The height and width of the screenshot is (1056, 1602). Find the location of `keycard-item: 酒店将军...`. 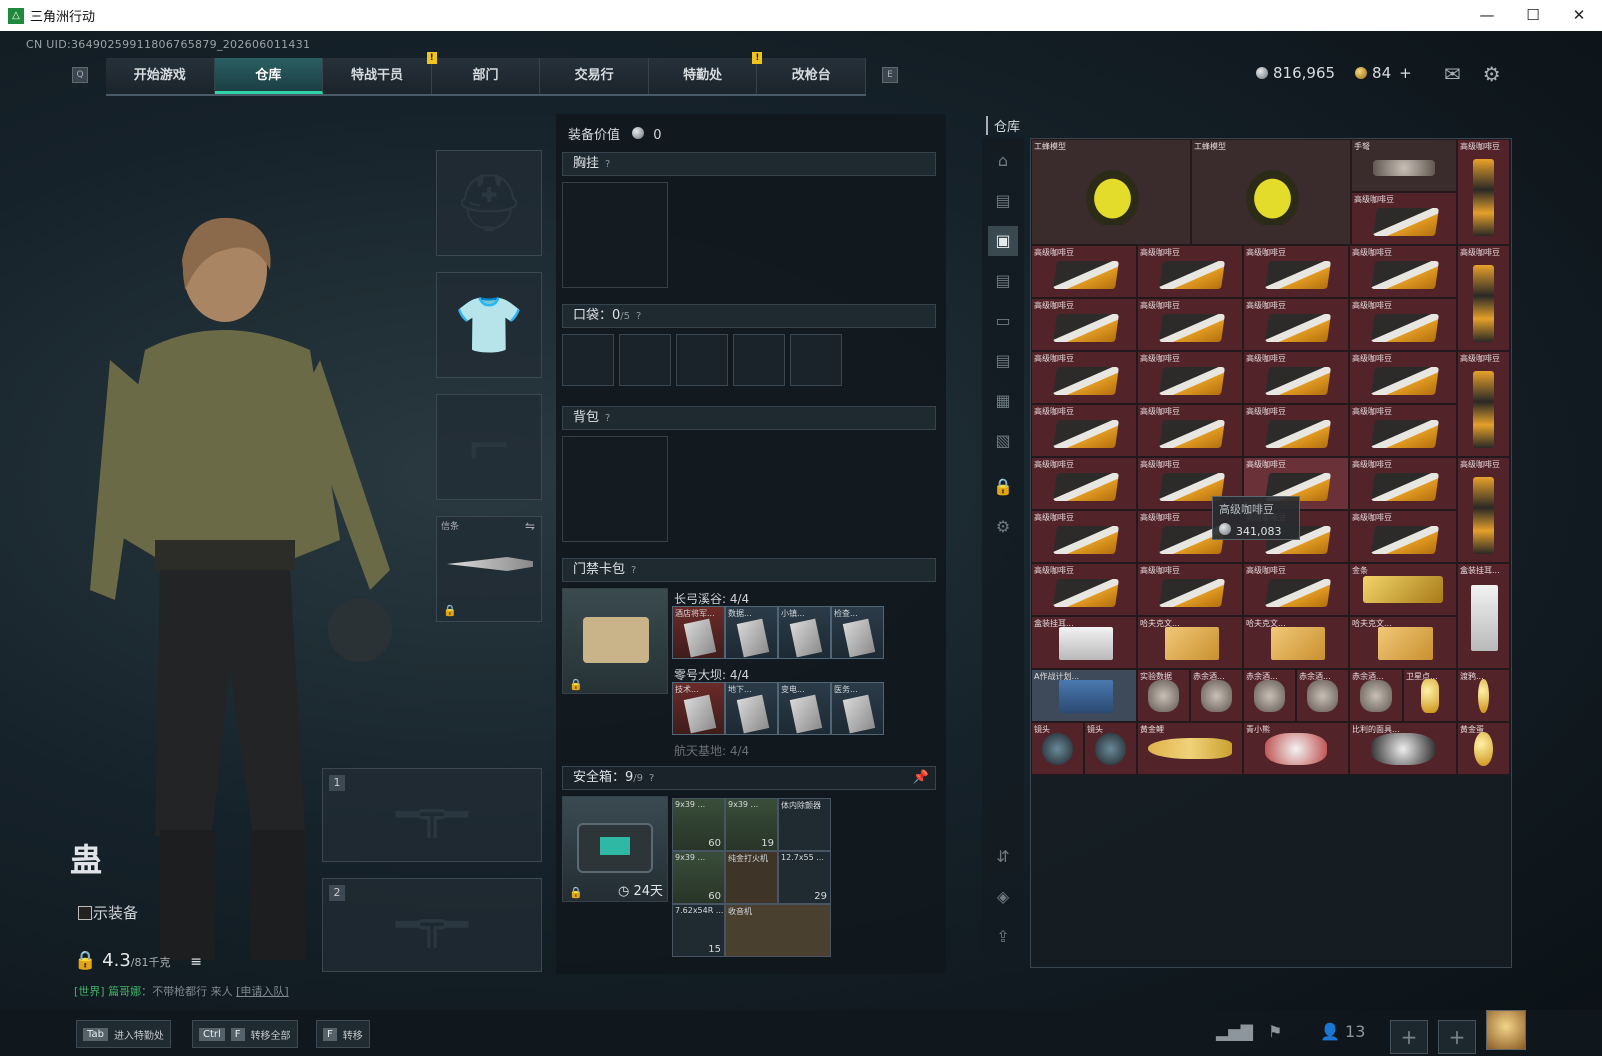

keycard-item: 酒店将军... is located at coordinates (698, 632).